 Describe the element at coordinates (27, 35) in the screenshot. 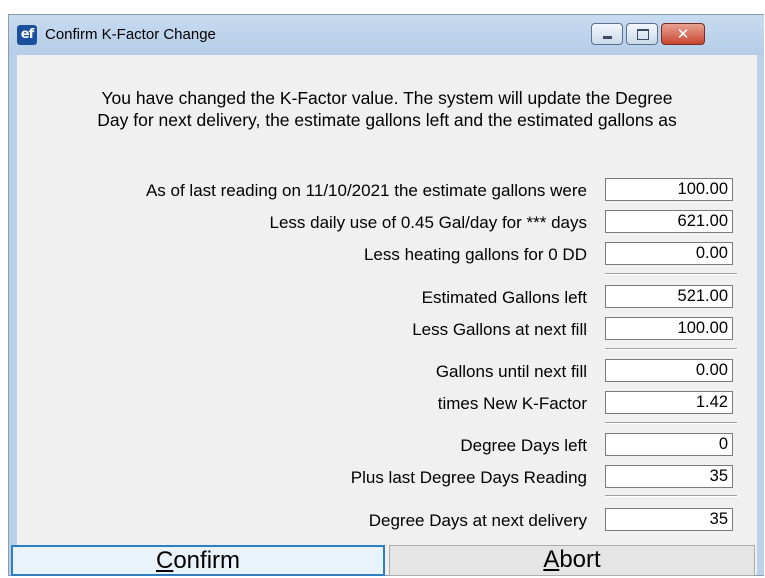

I see `app-logo-icon: ef` at that location.